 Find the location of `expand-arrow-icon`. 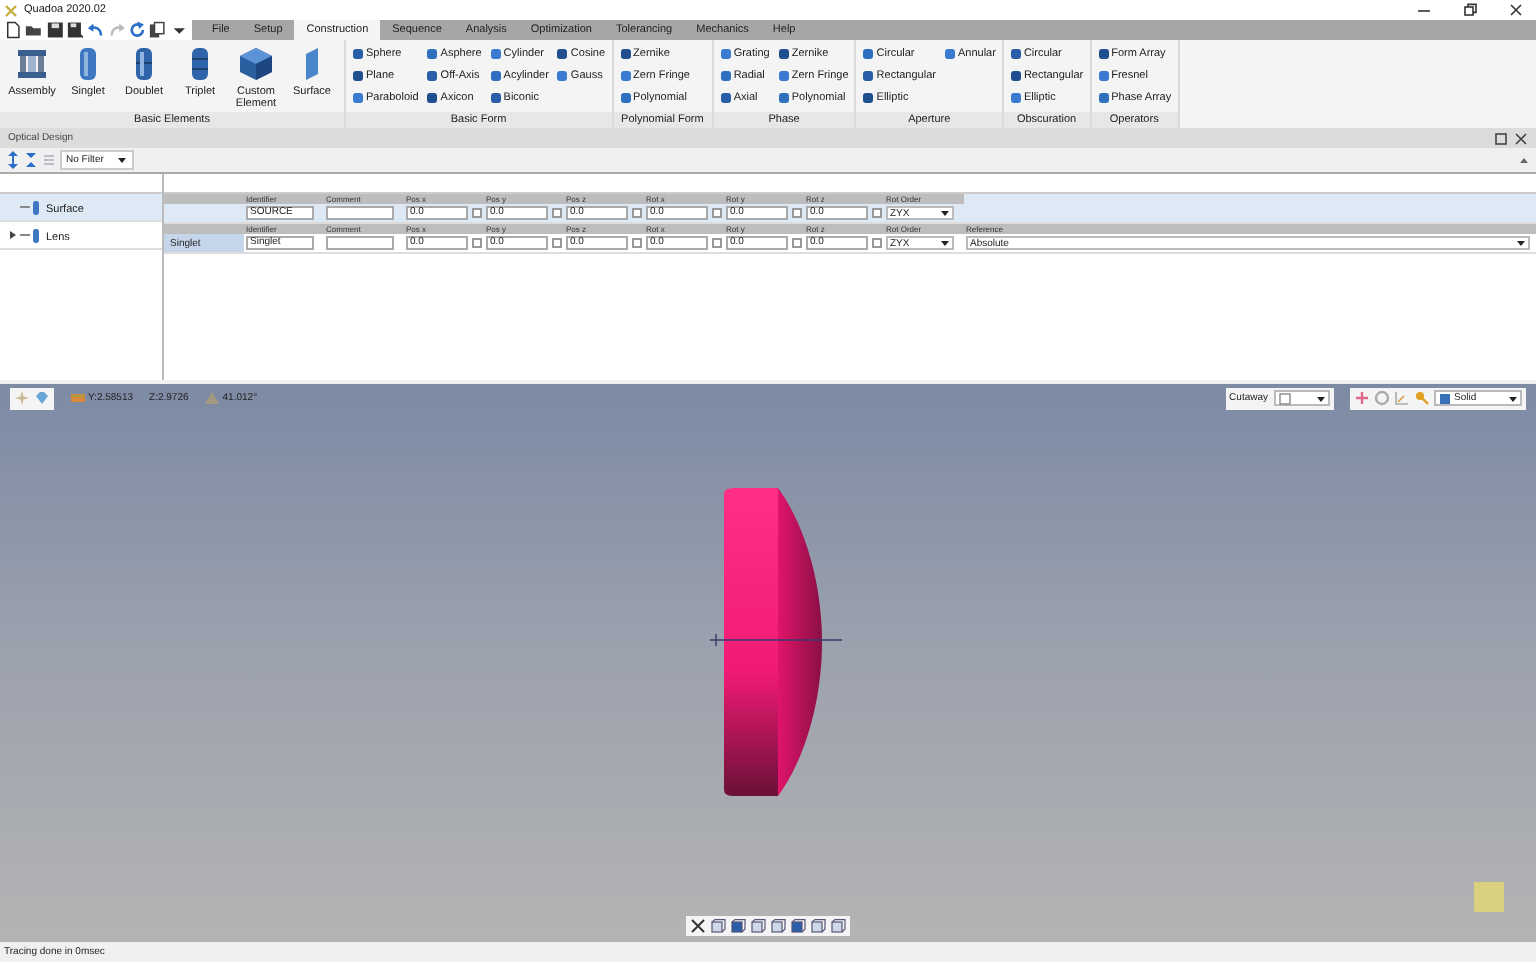

expand-arrow-icon is located at coordinates (13, 235).